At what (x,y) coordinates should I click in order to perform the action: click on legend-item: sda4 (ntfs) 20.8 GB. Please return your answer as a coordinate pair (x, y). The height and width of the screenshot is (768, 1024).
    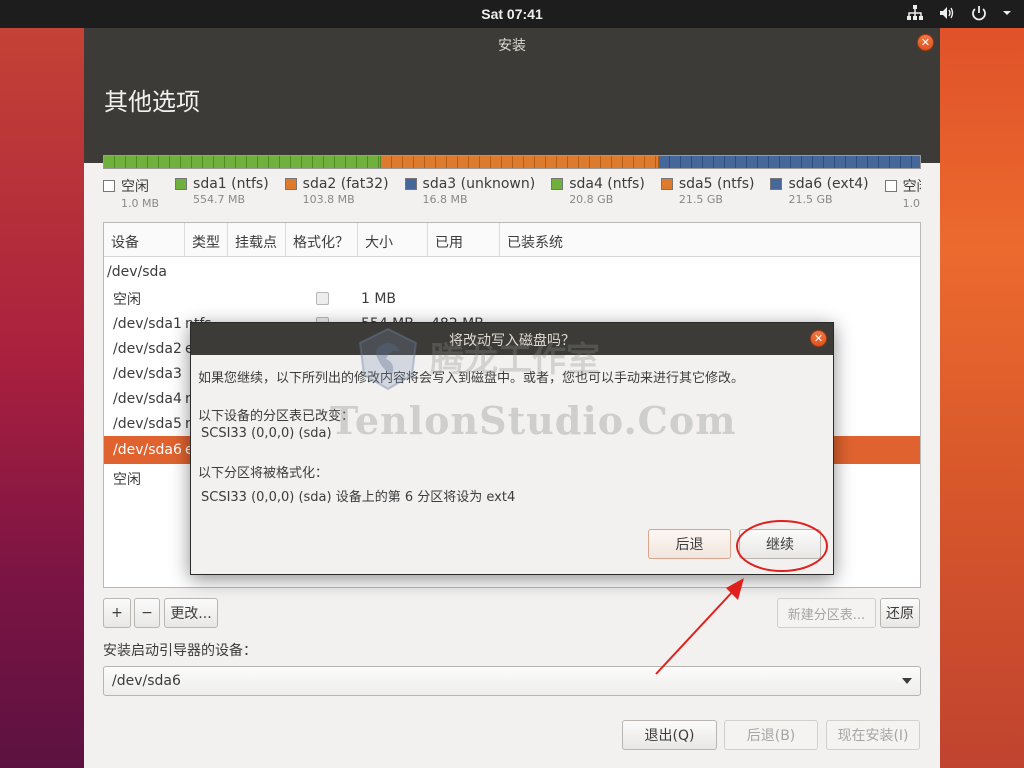
    Looking at the image, I should click on (598, 196).